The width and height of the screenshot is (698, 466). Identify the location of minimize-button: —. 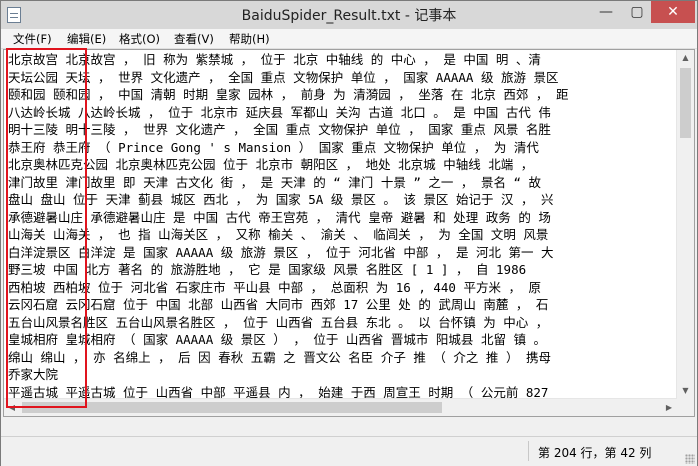
(606, 12).